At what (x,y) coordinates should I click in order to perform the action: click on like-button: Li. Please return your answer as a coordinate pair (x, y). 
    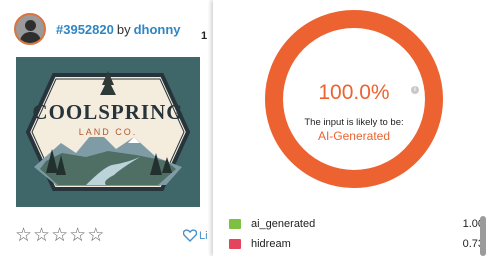
    Looking at the image, I should click on (195, 235).